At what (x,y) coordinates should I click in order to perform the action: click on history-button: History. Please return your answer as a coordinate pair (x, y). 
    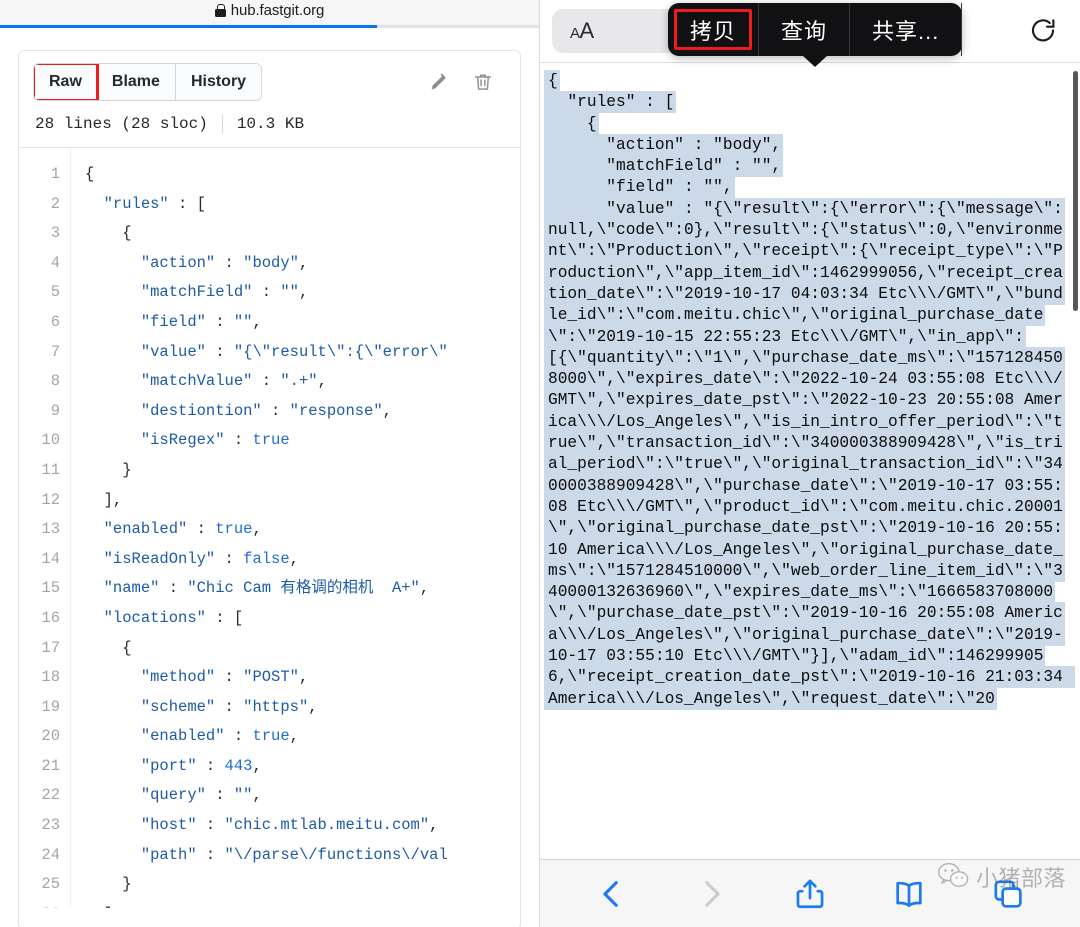
    Looking at the image, I should click on (218, 82).